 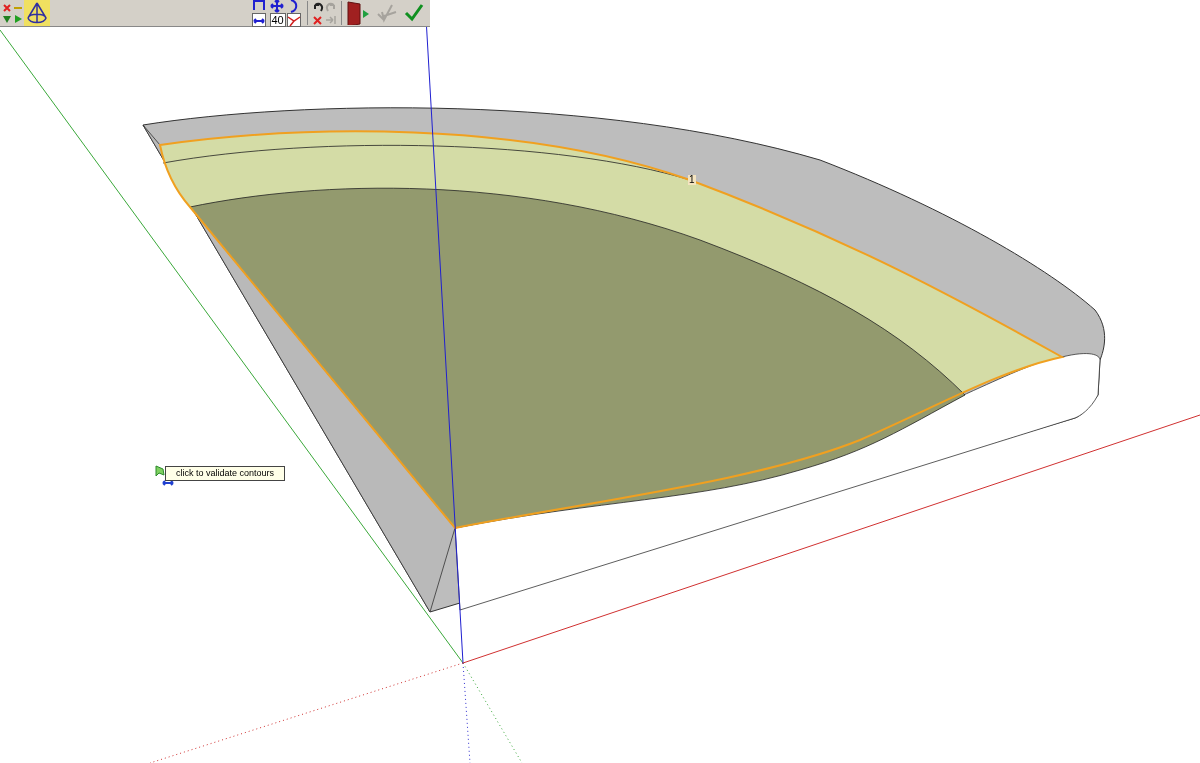 I want to click on bracket-icon, so click(x=259, y=6).